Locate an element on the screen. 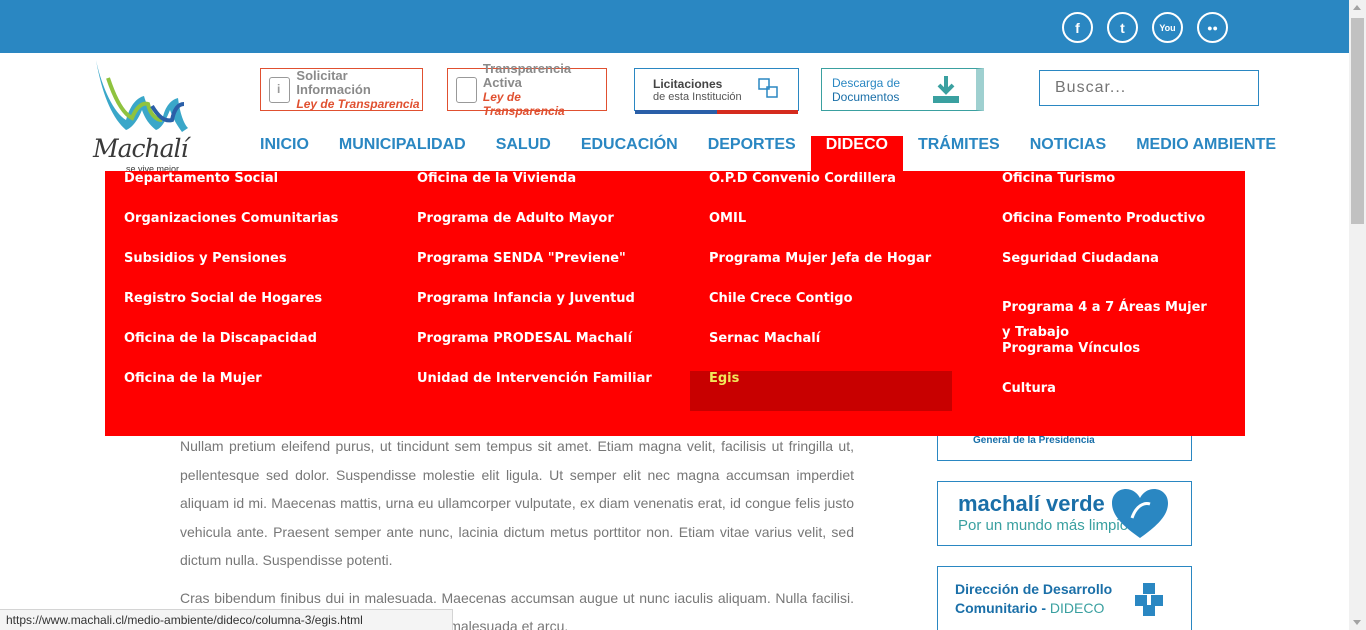 This screenshot has width=1366, height=630. downloads-link-line2: Documentos is located at coordinates (866, 96).